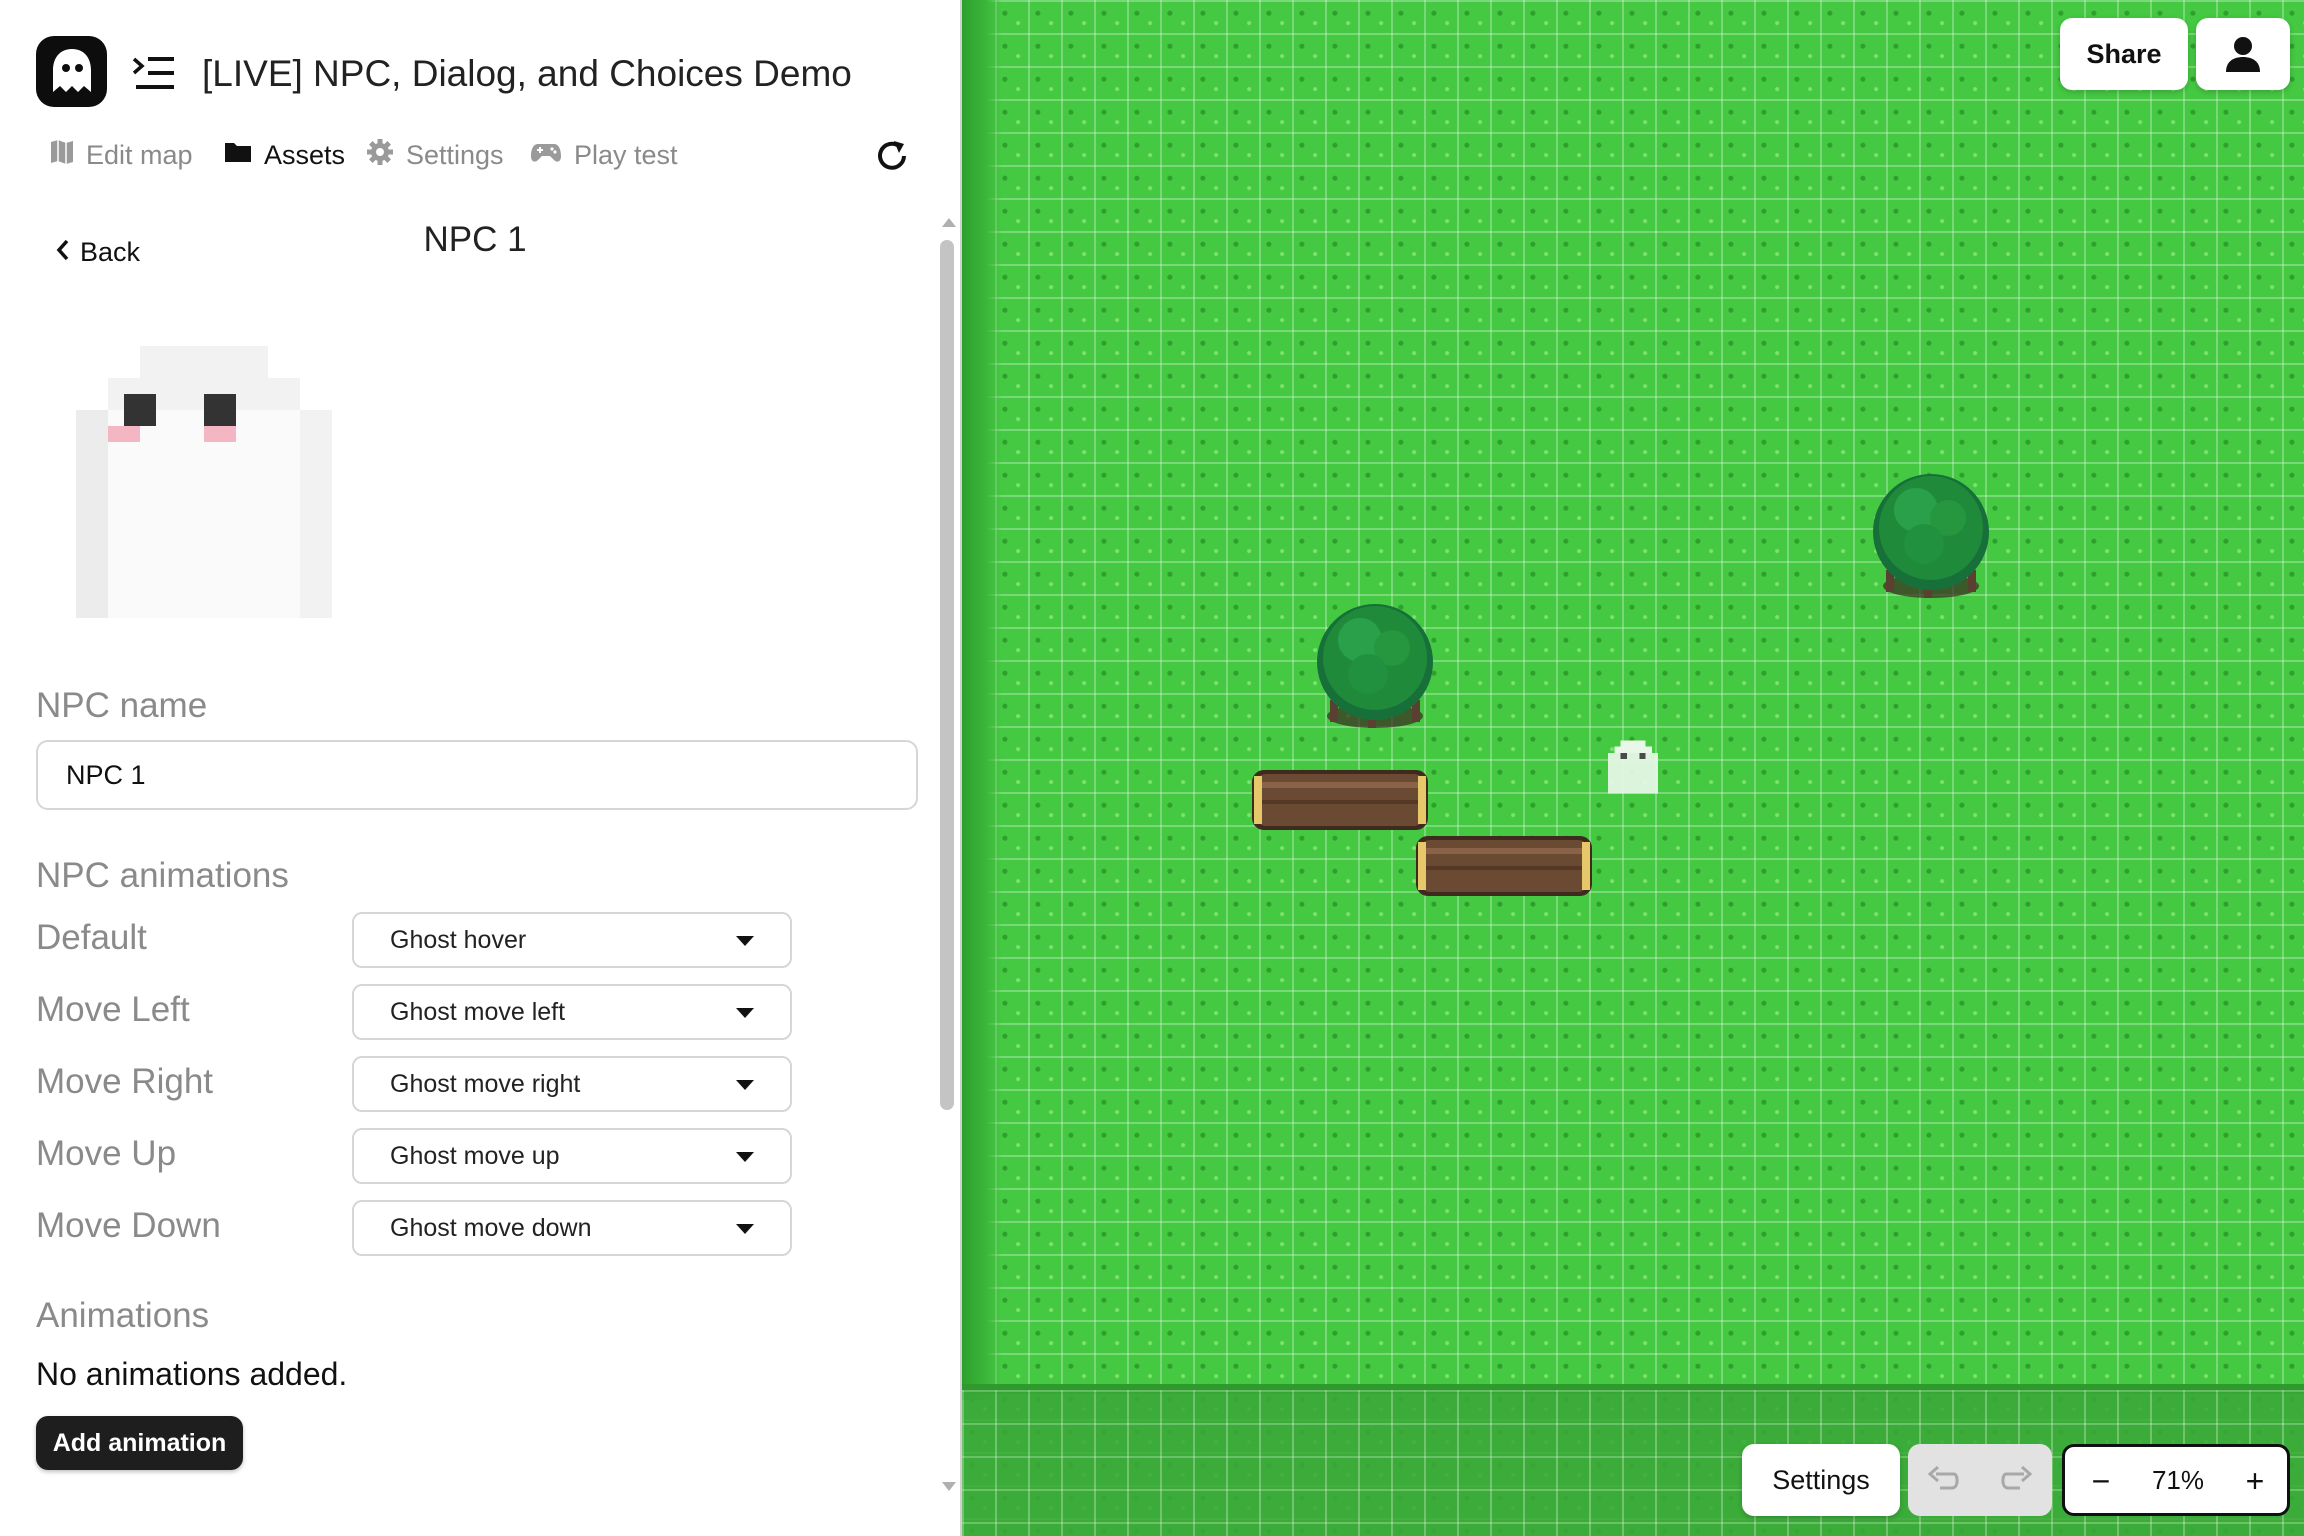  What do you see at coordinates (63, 252) in the screenshot?
I see `chevron-left-icon` at bounding box center [63, 252].